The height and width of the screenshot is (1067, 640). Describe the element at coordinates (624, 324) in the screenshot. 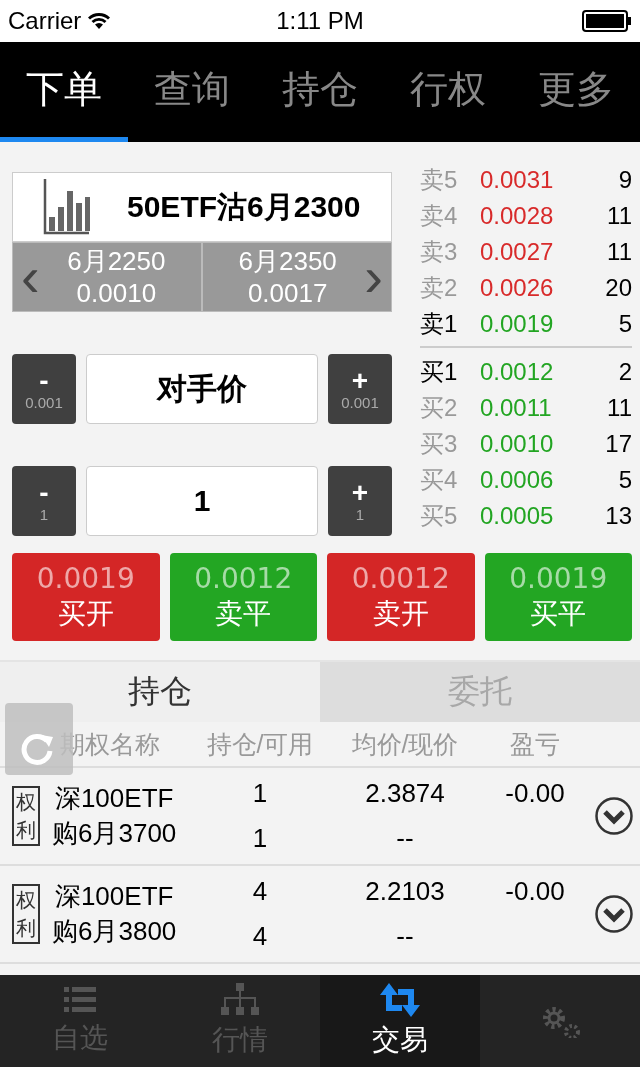

I see `ask-volume: 5` at that location.